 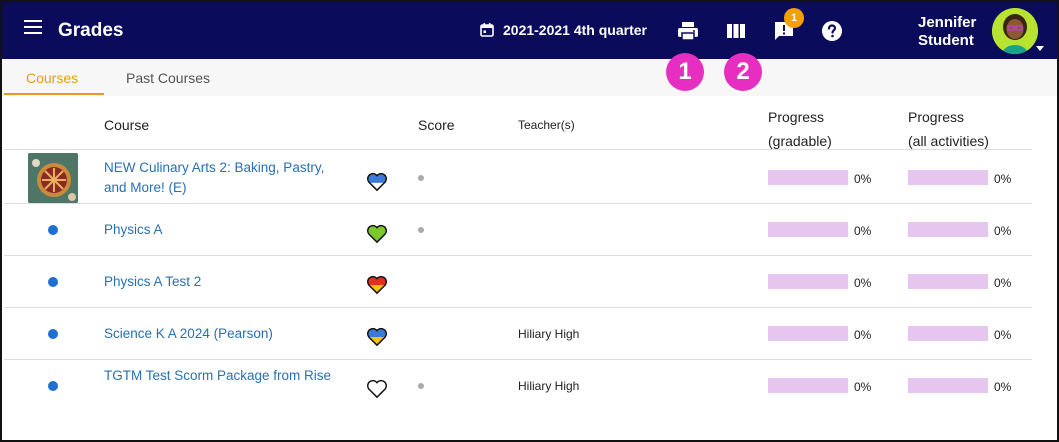 I want to click on notification-badge: 1, so click(x=794, y=18).